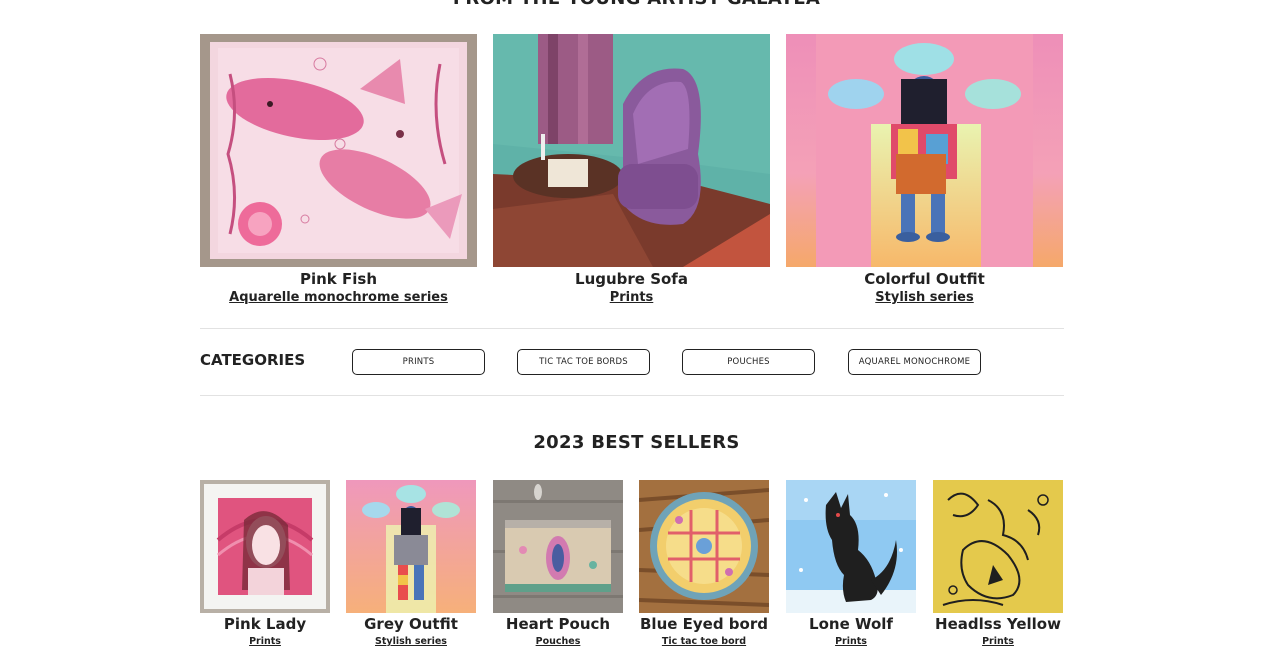 This screenshot has height=660, width=1273. I want to click on best-seller-item-name: Grey Outfit, so click(411, 624).